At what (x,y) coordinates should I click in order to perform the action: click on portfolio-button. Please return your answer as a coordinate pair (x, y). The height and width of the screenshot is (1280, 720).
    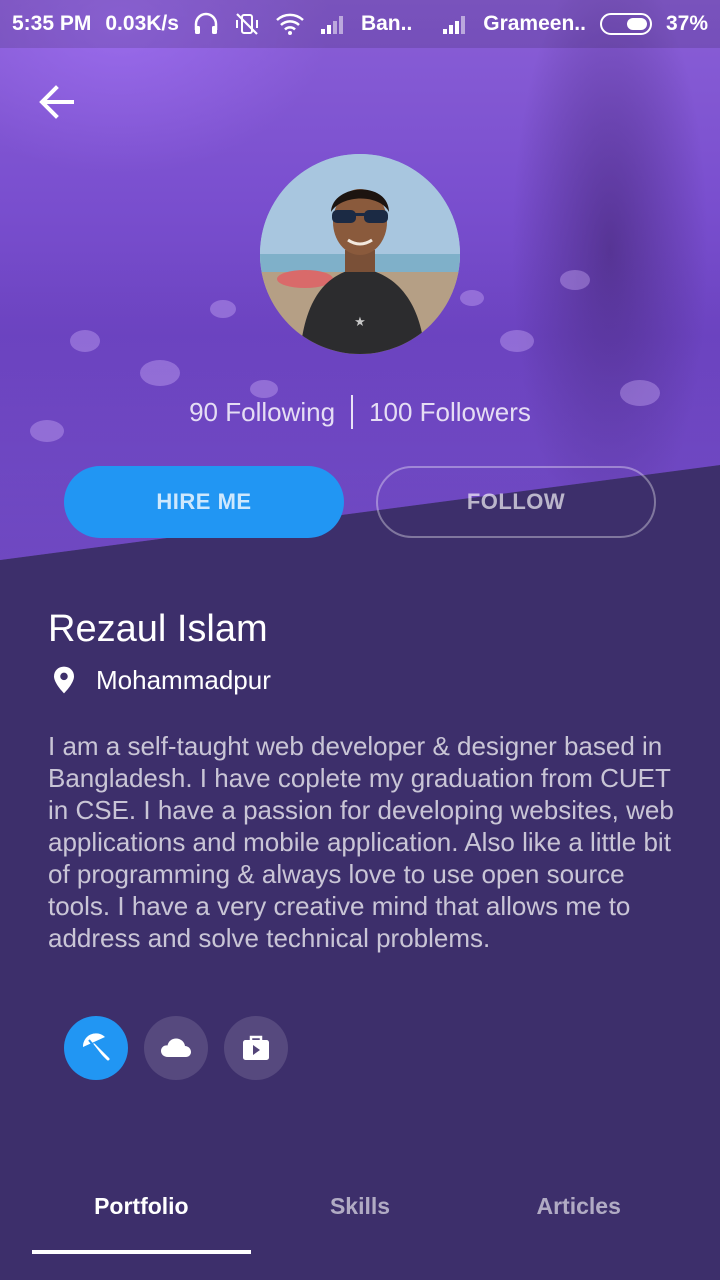
    Looking at the image, I should click on (256, 1048).